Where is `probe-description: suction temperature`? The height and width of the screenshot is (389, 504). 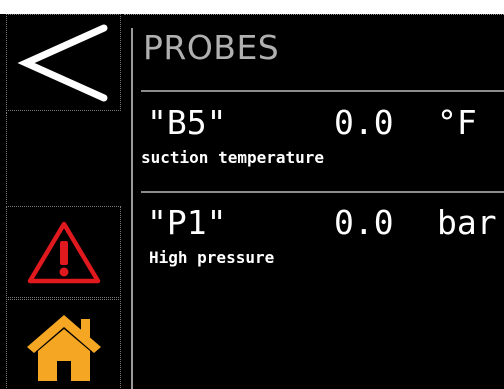
probe-description: suction temperature is located at coordinates (233, 157).